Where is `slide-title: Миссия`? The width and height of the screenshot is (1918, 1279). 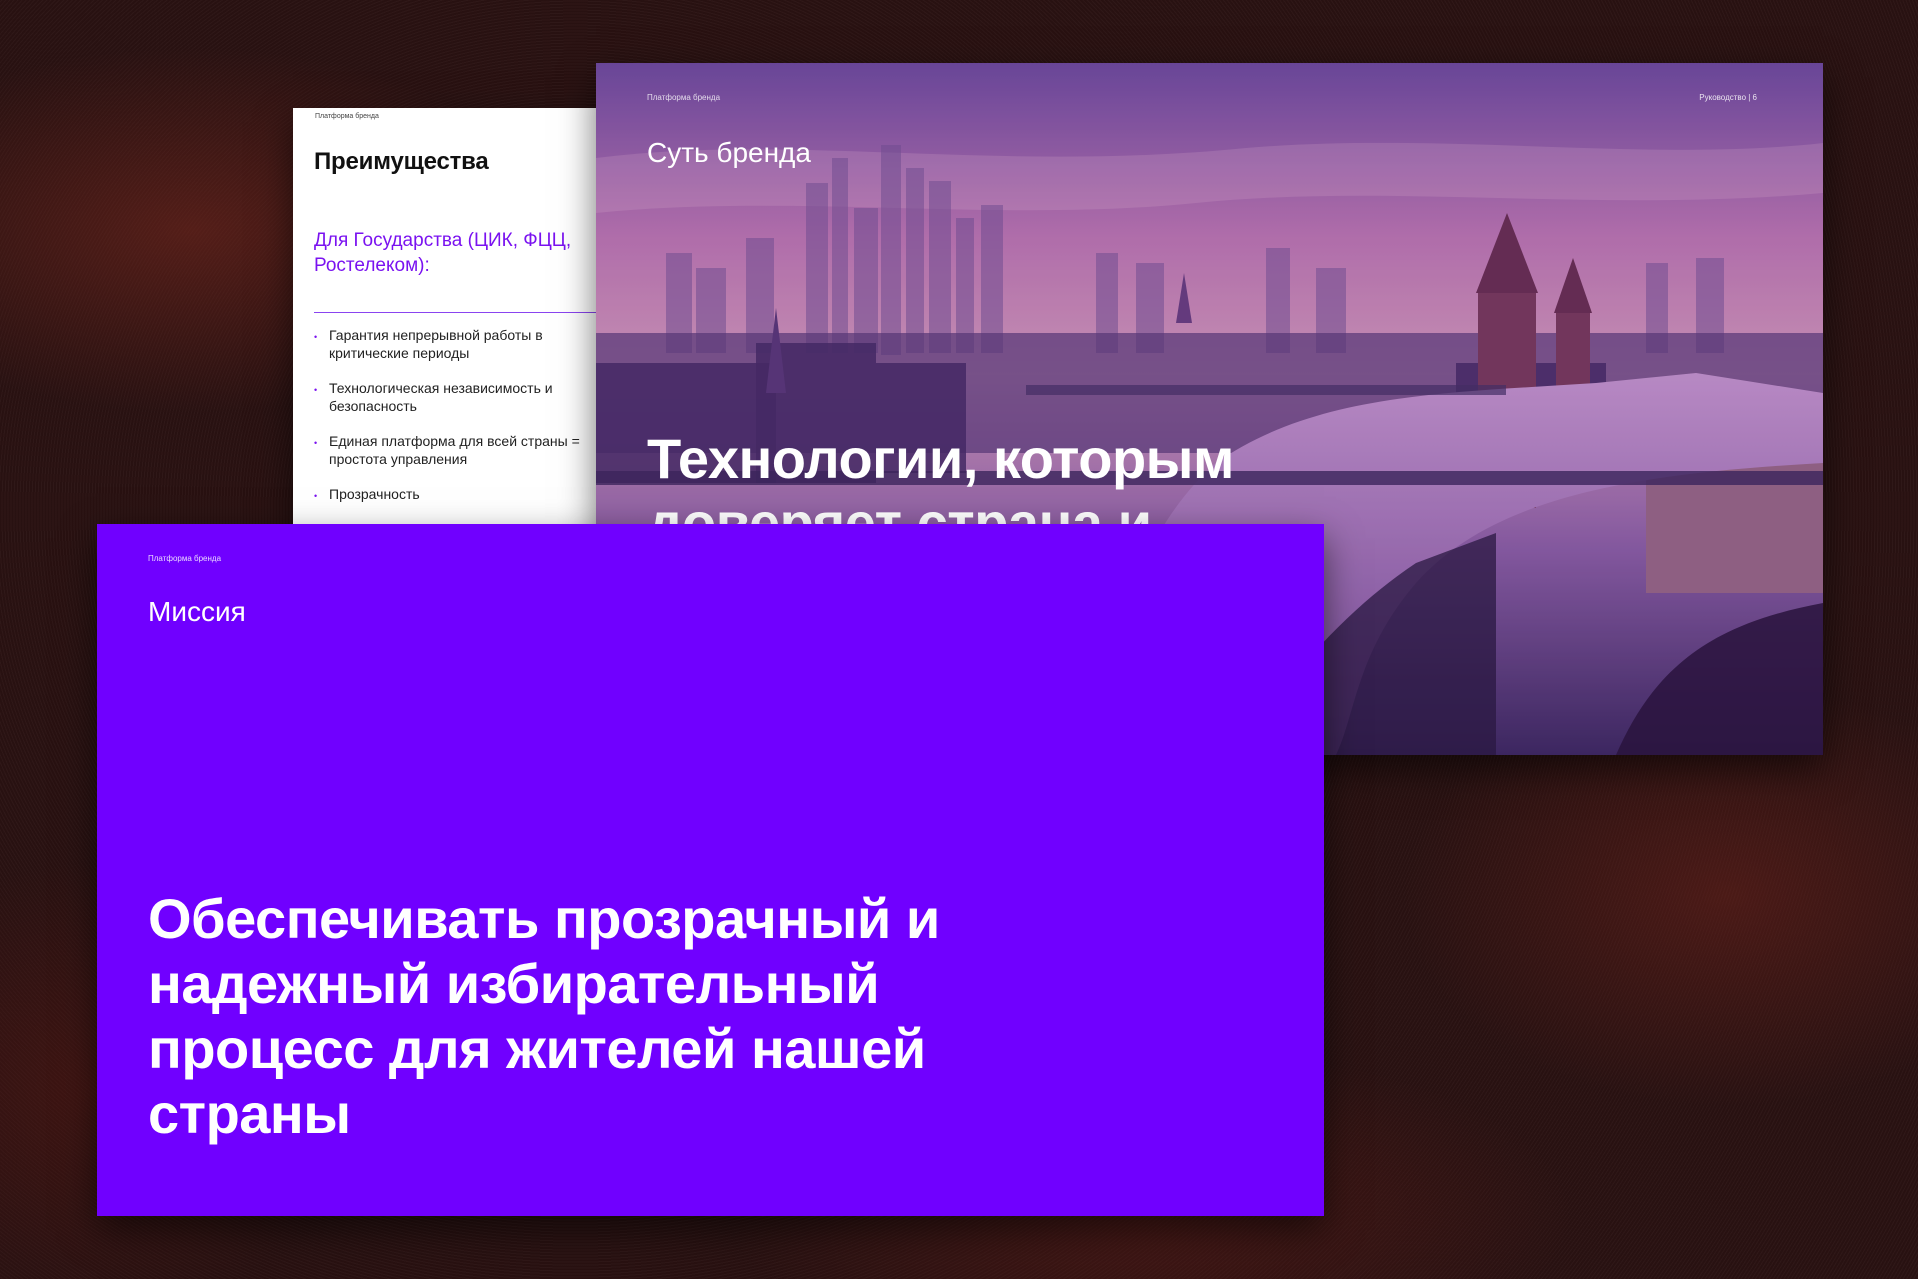 slide-title: Миссия is located at coordinates (197, 611).